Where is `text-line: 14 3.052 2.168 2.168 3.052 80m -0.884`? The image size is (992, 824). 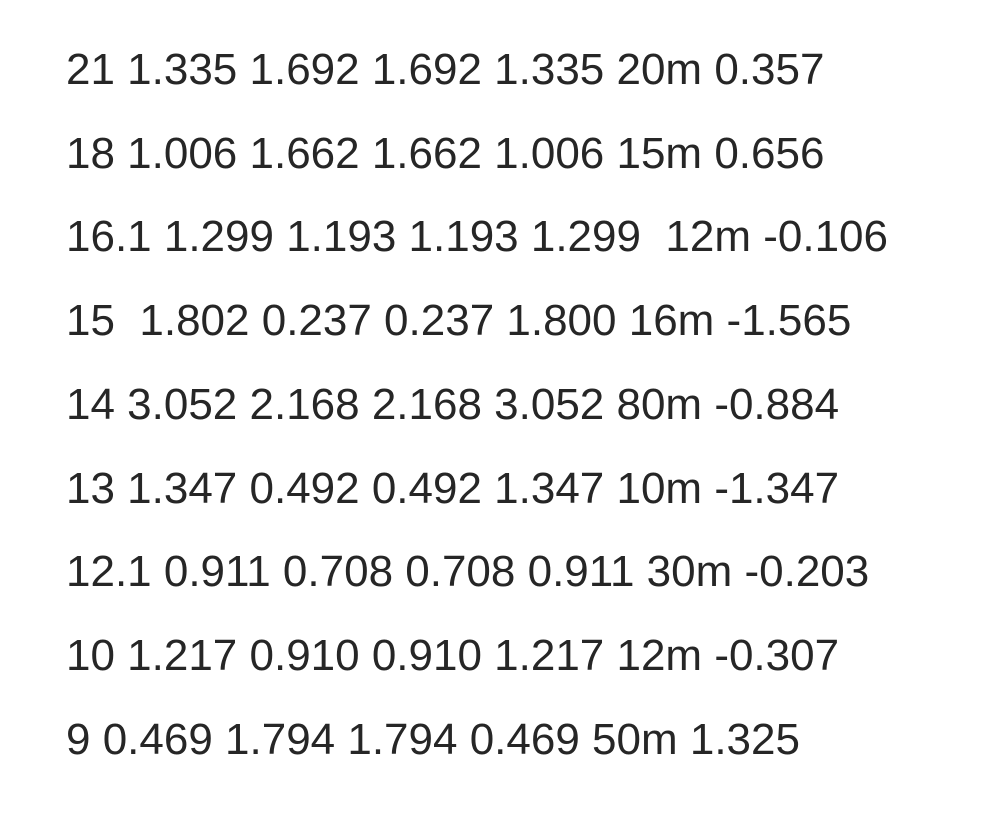 text-line: 14 3.052 2.168 2.168 3.052 80m -0.884 is located at coordinates (453, 404).